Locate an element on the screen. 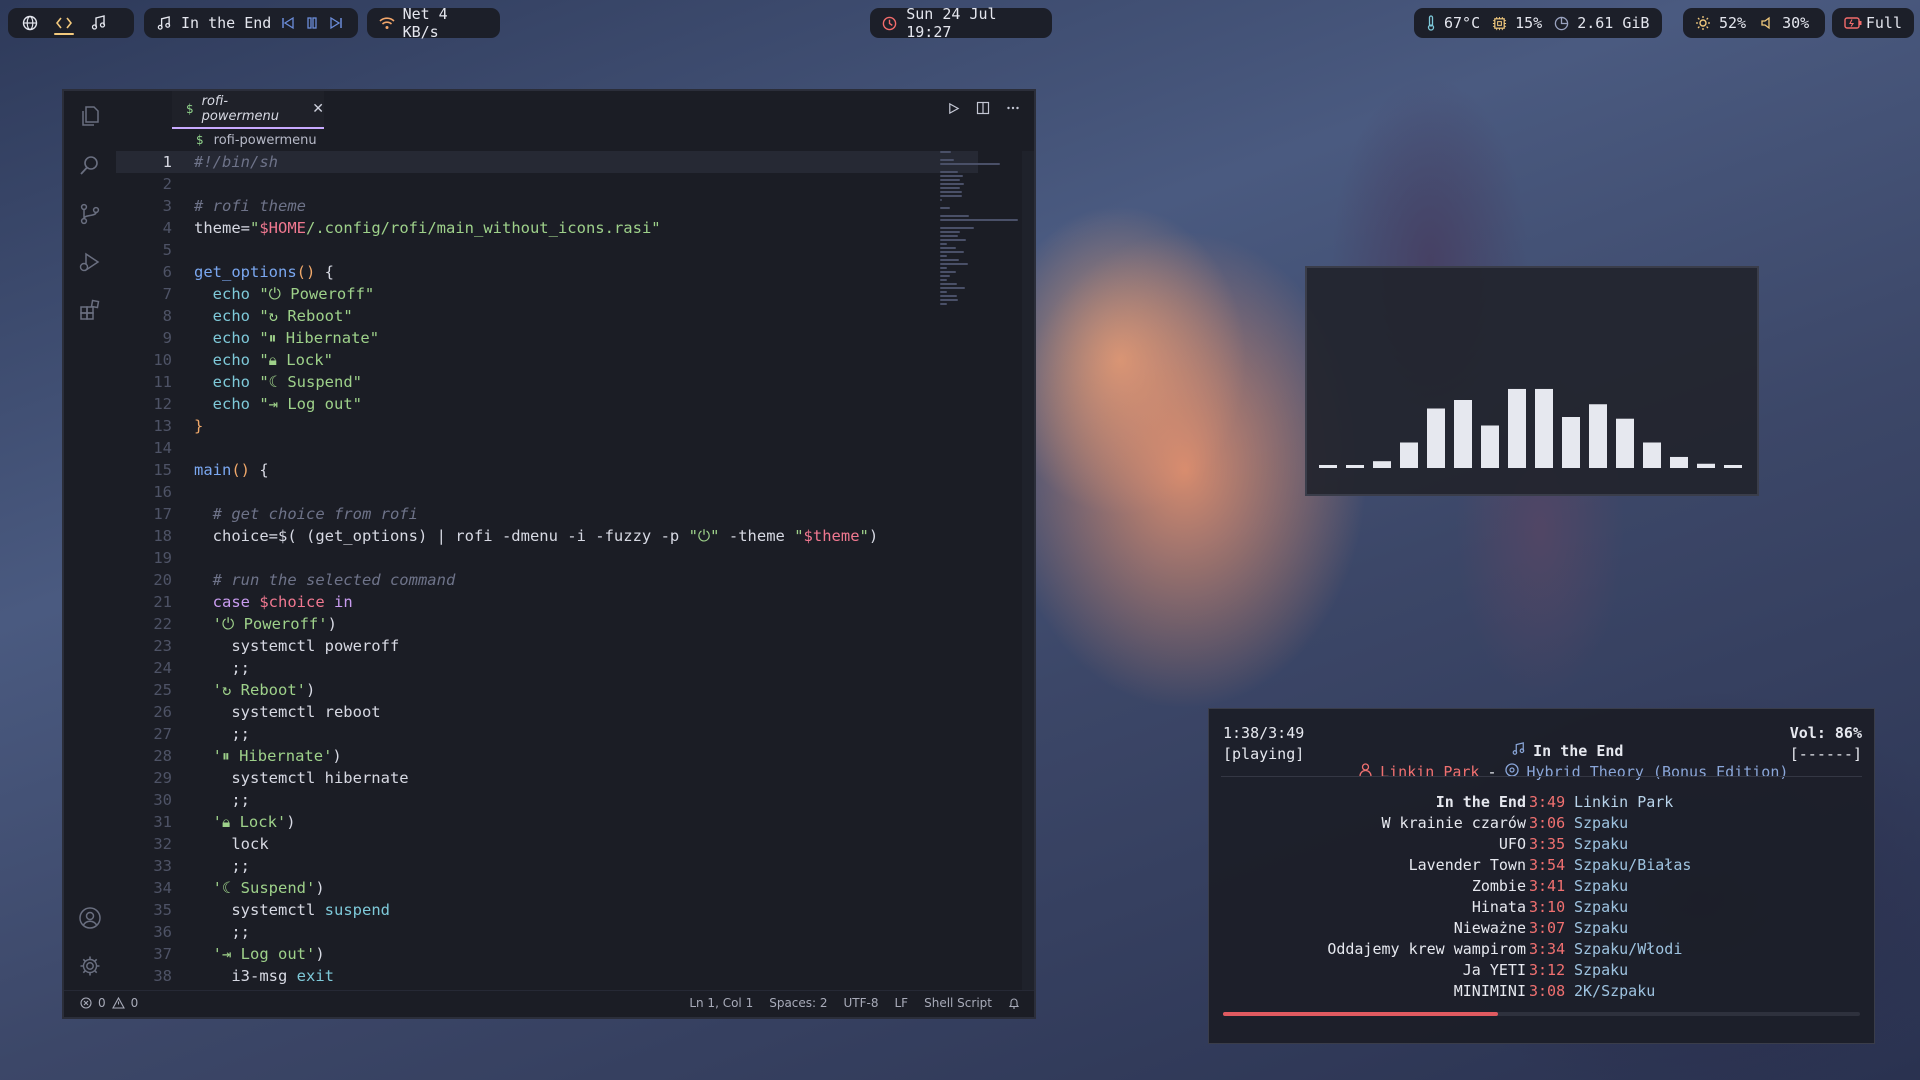 The width and height of the screenshot is (1920, 1080). playlist-item: In the End 3:49 Linkin Park is located at coordinates (1541, 803).